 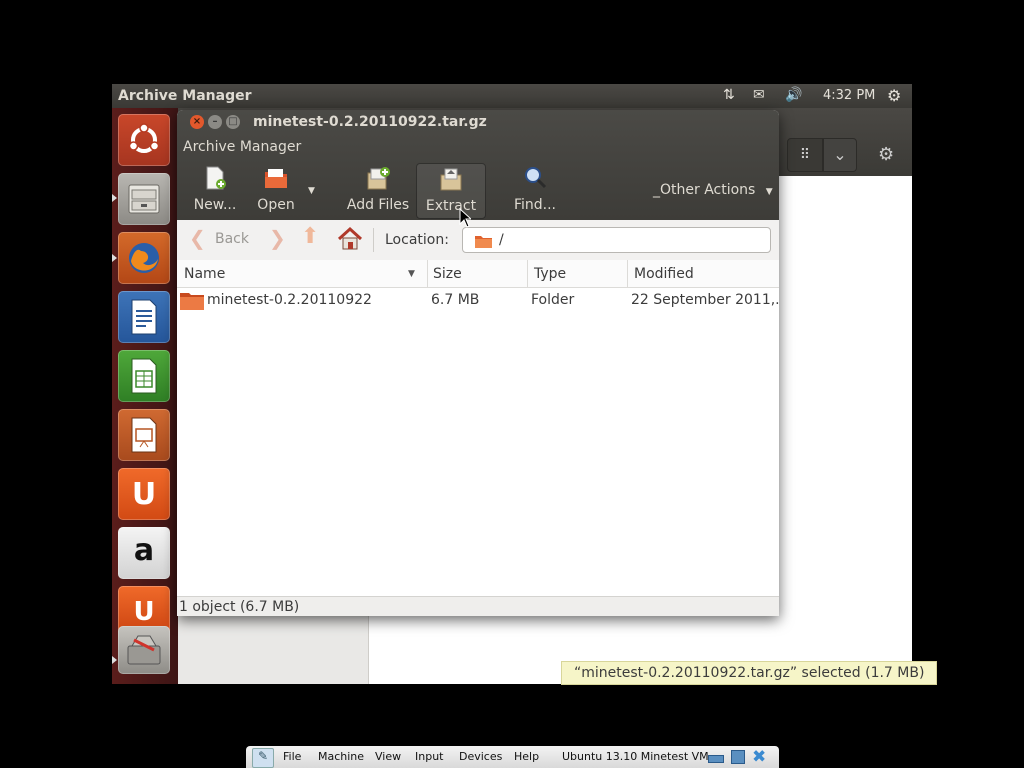 What do you see at coordinates (292, 756) in the screenshot?
I see `vbox-menu-file: File` at bounding box center [292, 756].